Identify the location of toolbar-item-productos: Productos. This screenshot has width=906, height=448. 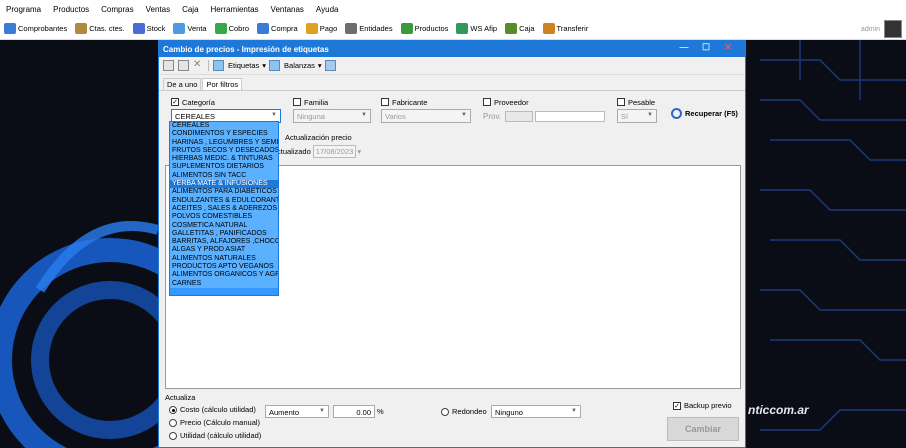
(424, 28).